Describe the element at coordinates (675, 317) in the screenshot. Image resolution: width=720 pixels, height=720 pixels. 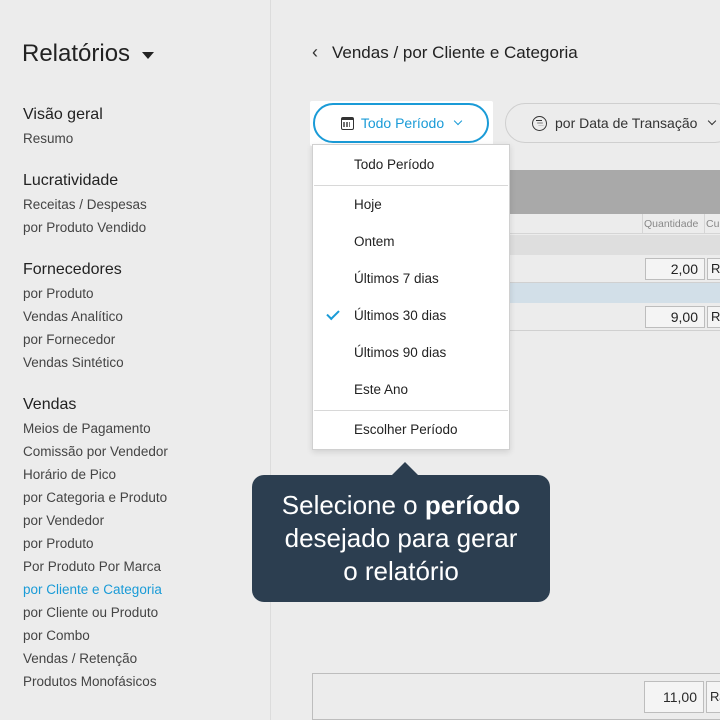
I see `quantity-cell: 9,00` at that location.